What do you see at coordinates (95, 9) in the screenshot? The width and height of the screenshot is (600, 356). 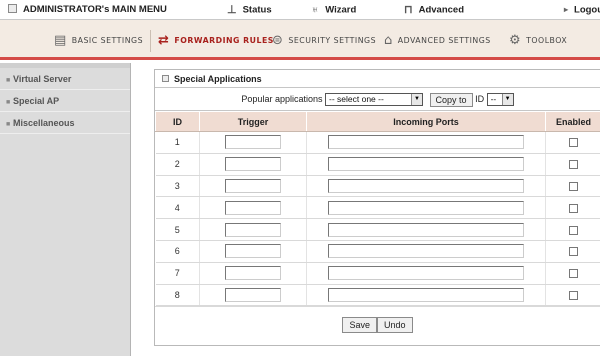 I see `admin-main-menu-label: ADMINISTRATOR's MAIN MENU` at bounding box center [95, 9].